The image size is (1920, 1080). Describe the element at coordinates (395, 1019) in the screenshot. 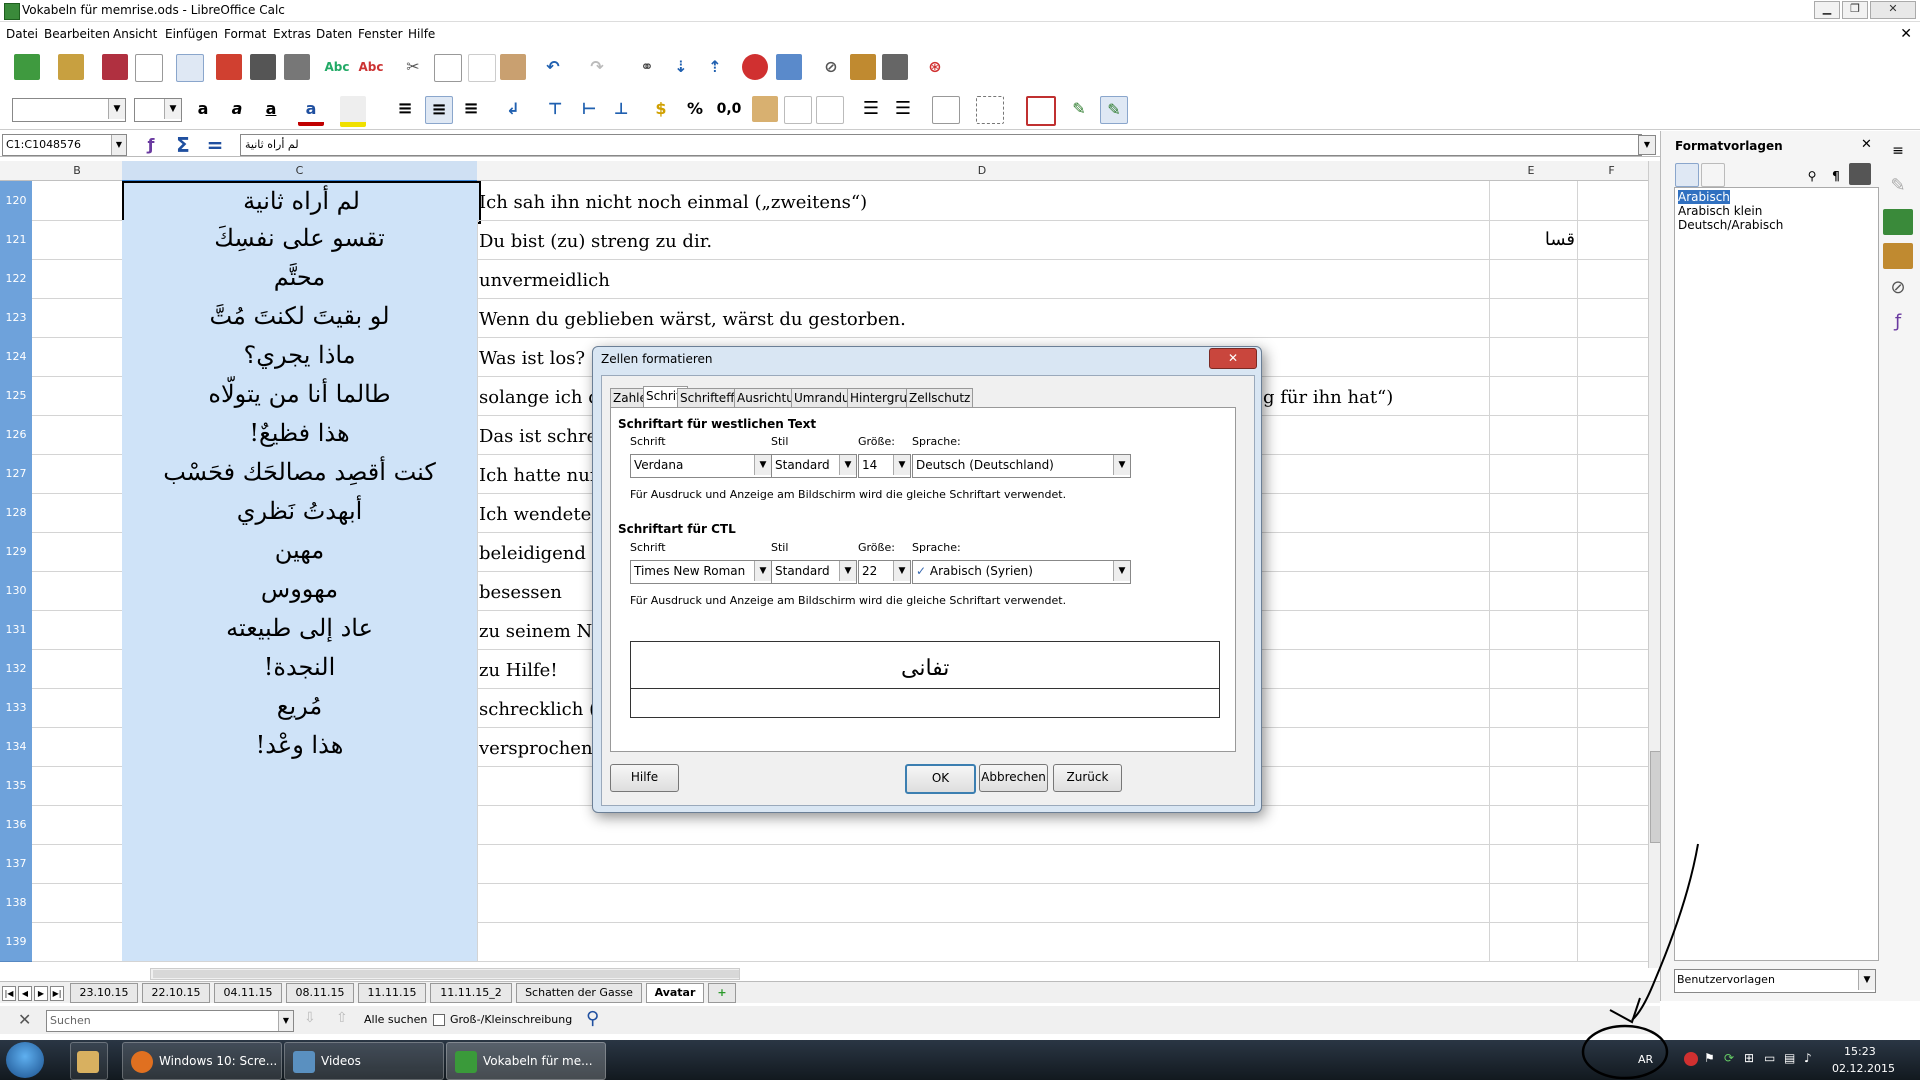

I see `find-all-button: Alle suchen` at that location.